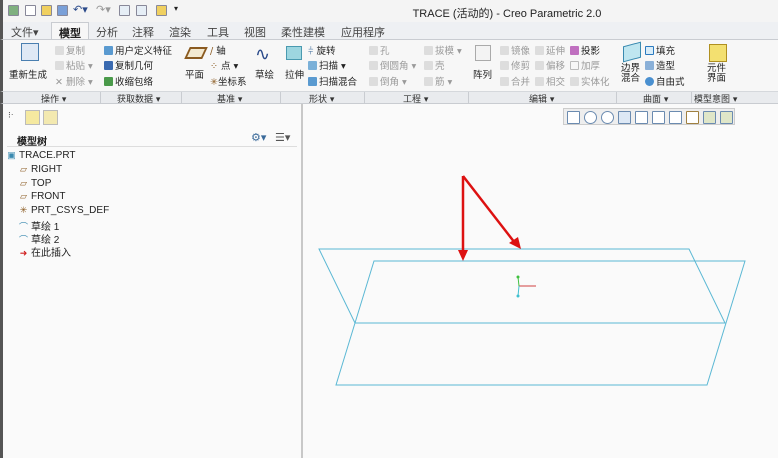 The width and height of the screenshot is (778, 458). Describe the element at coordinates (40, 155) in the screenshot. I see `tree-item-part: ▣ TRACE.PRT` at that location.